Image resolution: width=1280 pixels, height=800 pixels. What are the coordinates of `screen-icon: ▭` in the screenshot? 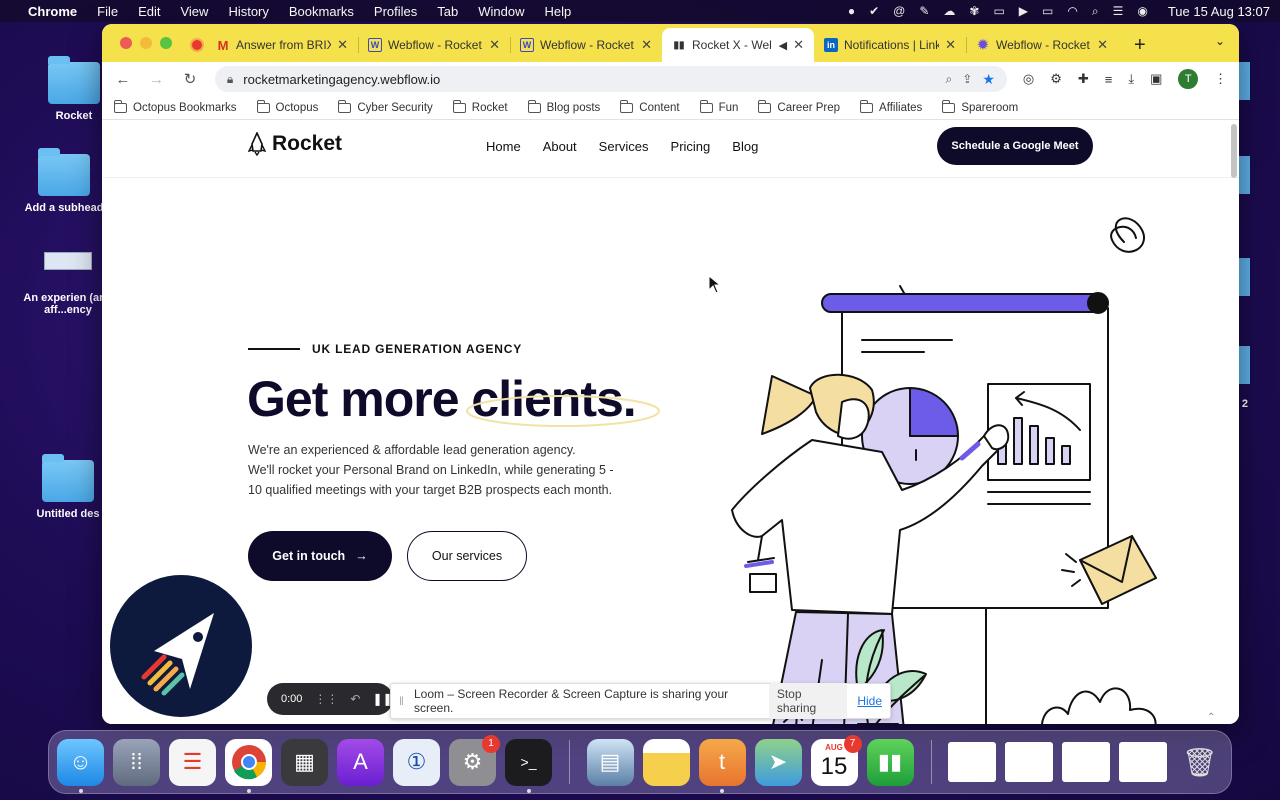 It's located at (998, 11).